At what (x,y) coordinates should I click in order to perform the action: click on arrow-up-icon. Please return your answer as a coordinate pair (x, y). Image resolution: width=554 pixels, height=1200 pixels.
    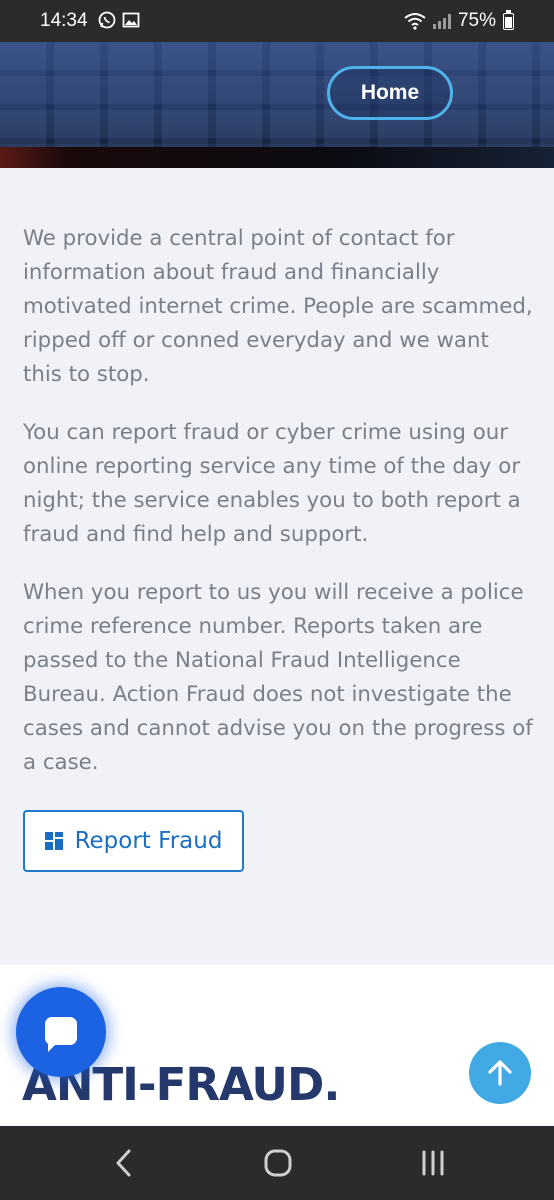
    Looking at the image, I should click on (500, 1073).